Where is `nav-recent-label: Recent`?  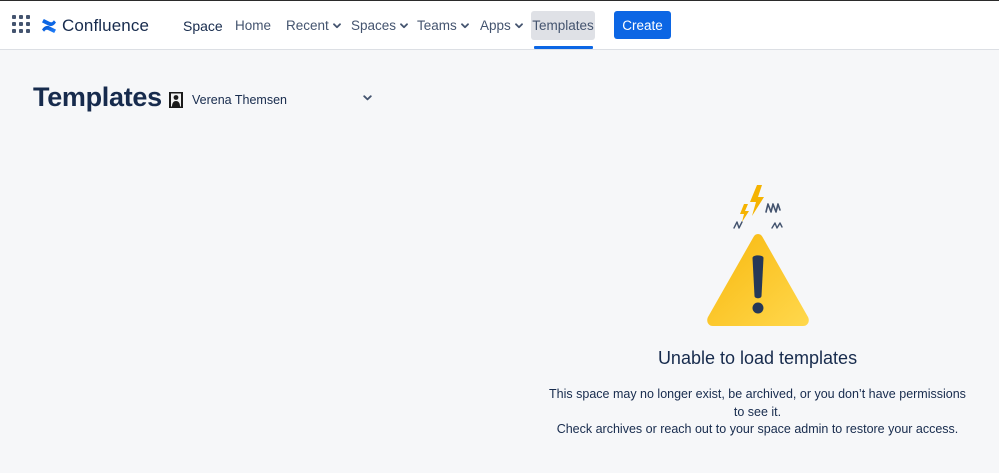
nav-recent-label: Recent is located at coordinates (307, 25).